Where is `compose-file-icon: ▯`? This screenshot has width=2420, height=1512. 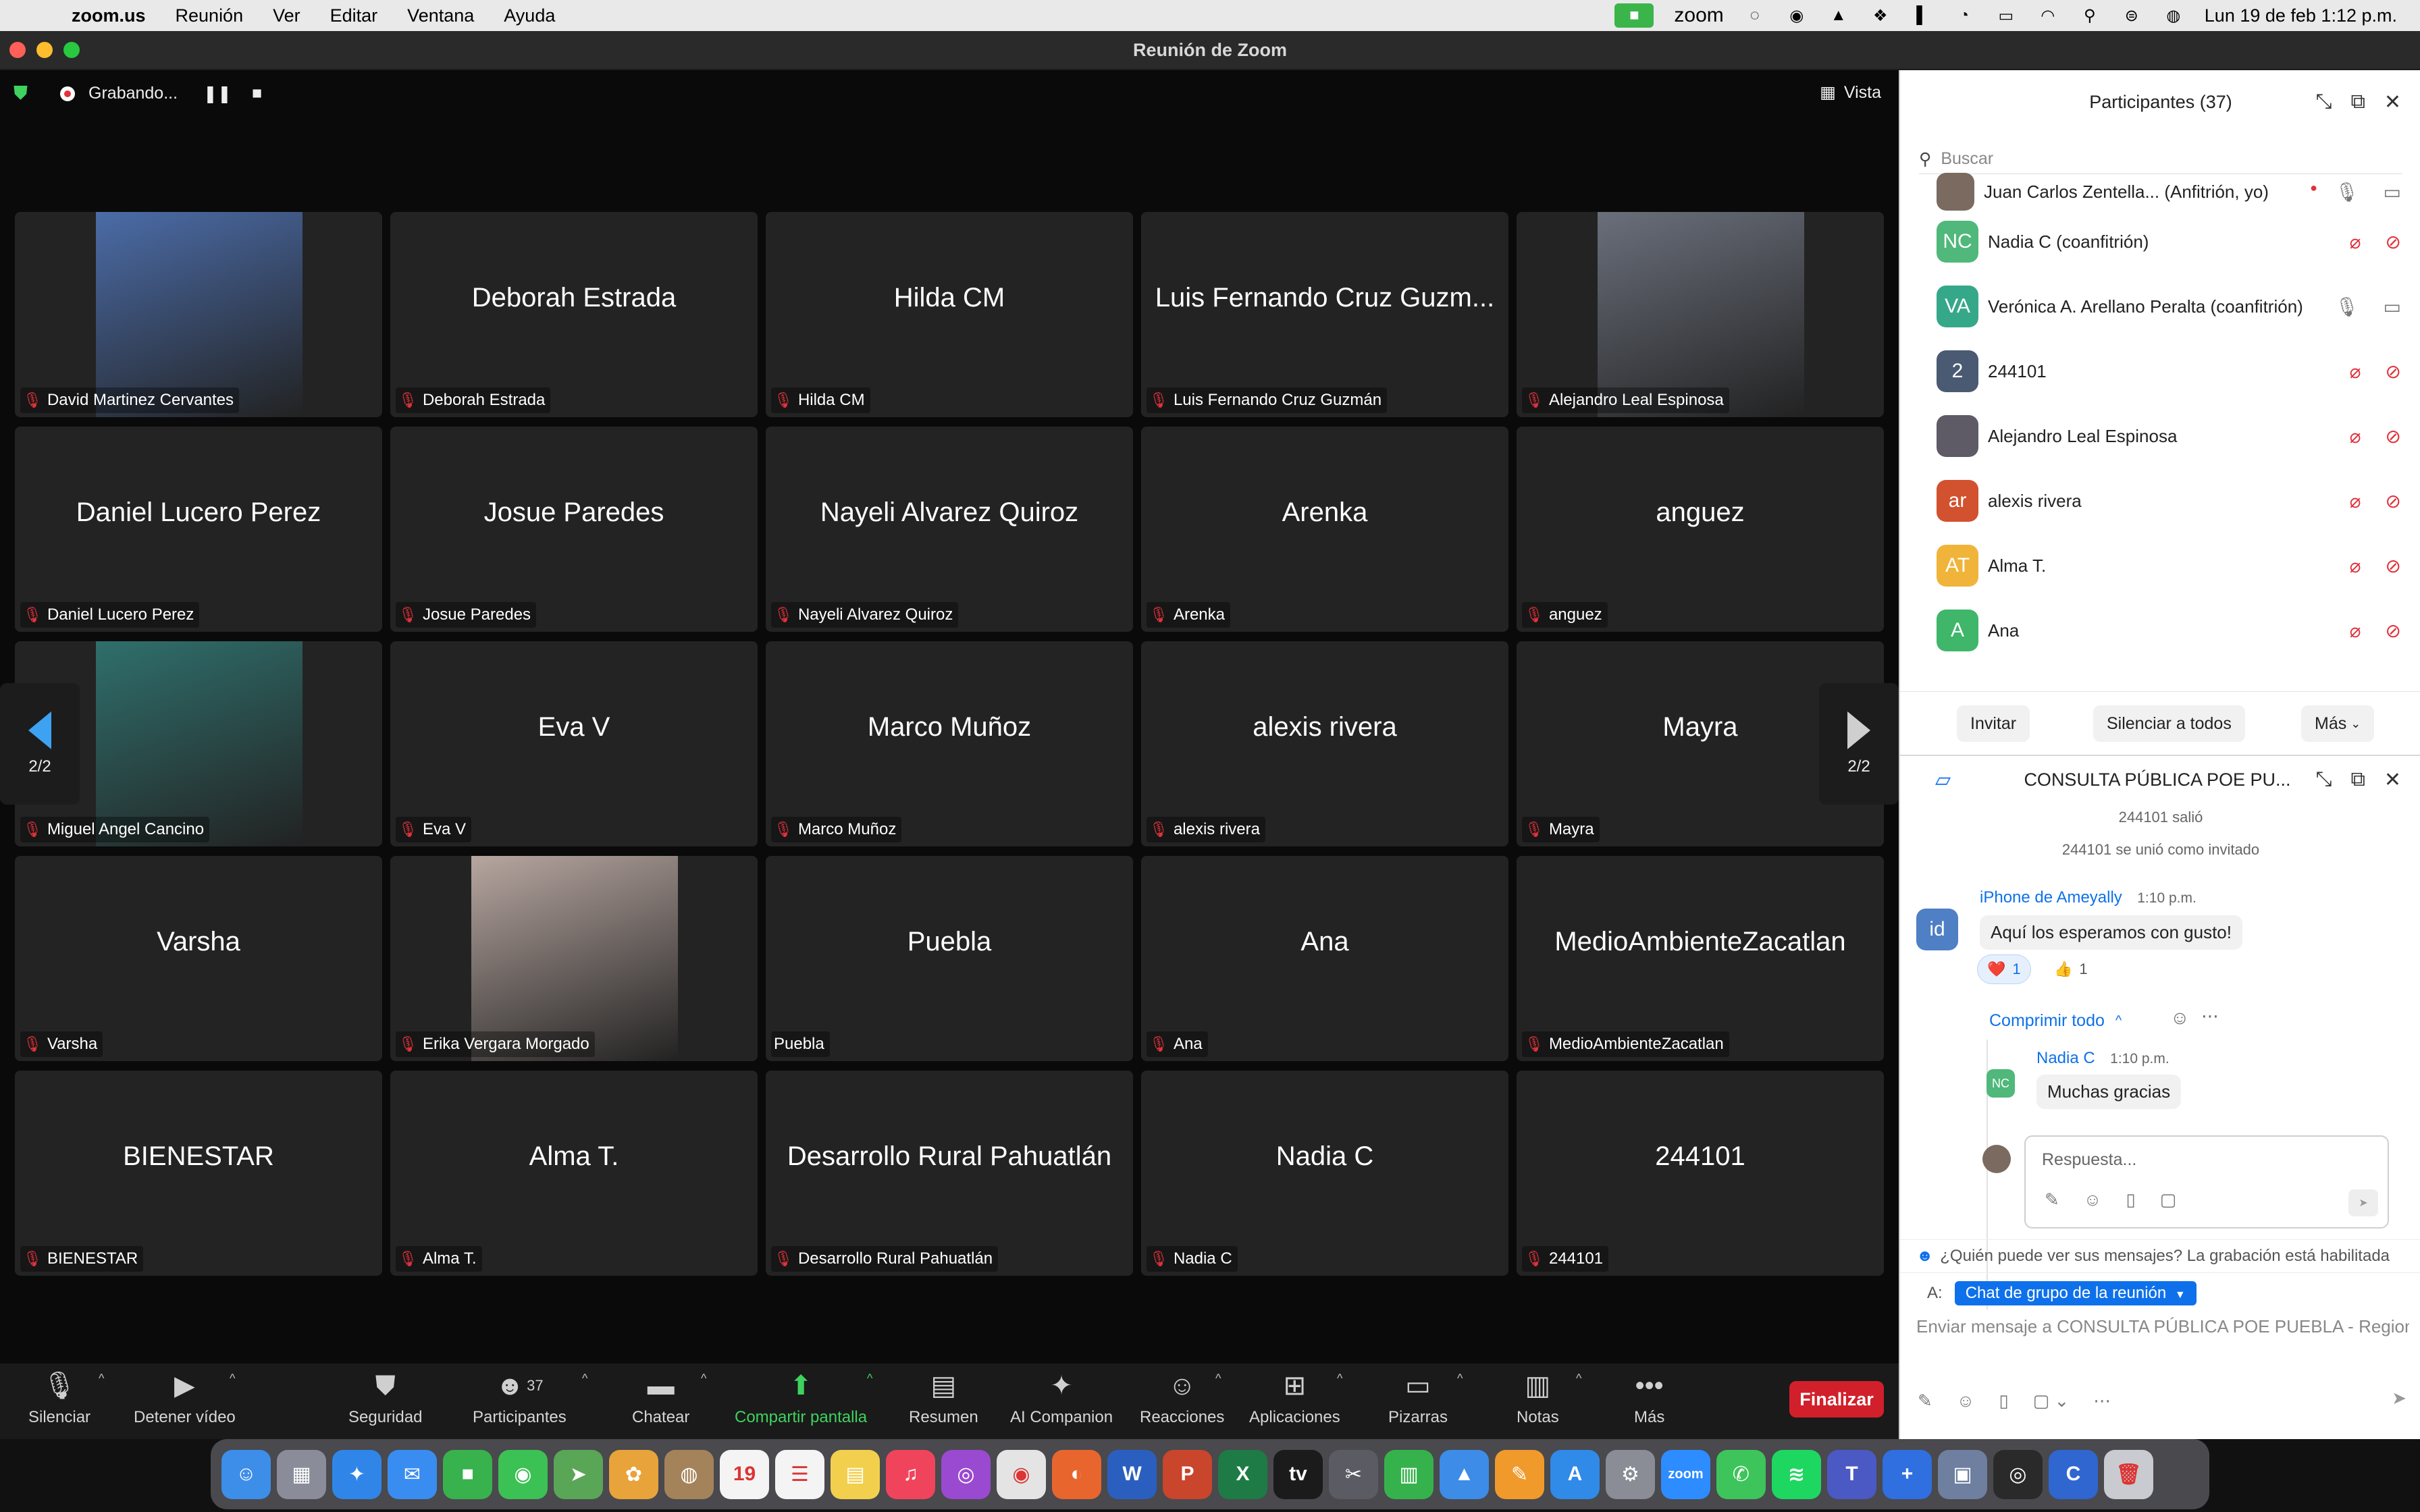
compose-file-icon: ▯ is located at coordinates (2003, 1400).